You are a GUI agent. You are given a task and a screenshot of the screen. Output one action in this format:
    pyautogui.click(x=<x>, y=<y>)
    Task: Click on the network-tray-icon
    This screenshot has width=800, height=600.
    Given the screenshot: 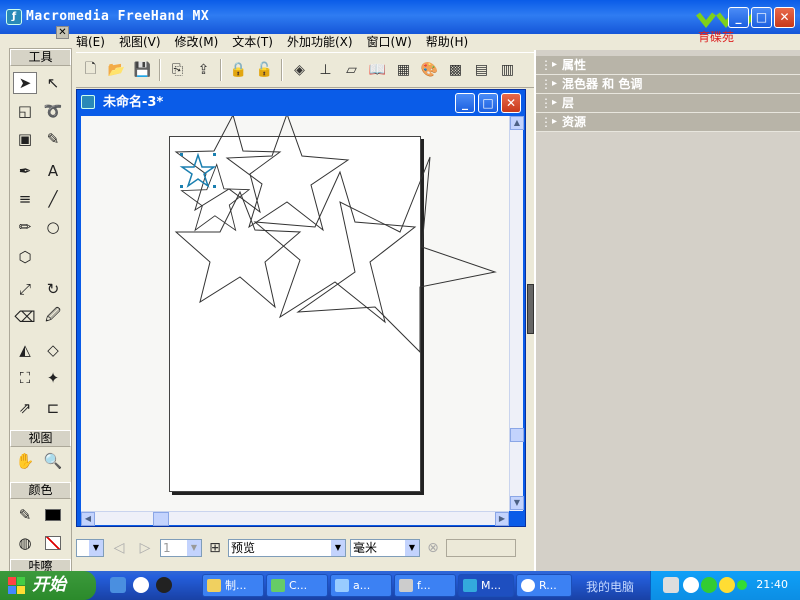 What is the action you would take?
    pyautogui.click(x=709, y=585)
    